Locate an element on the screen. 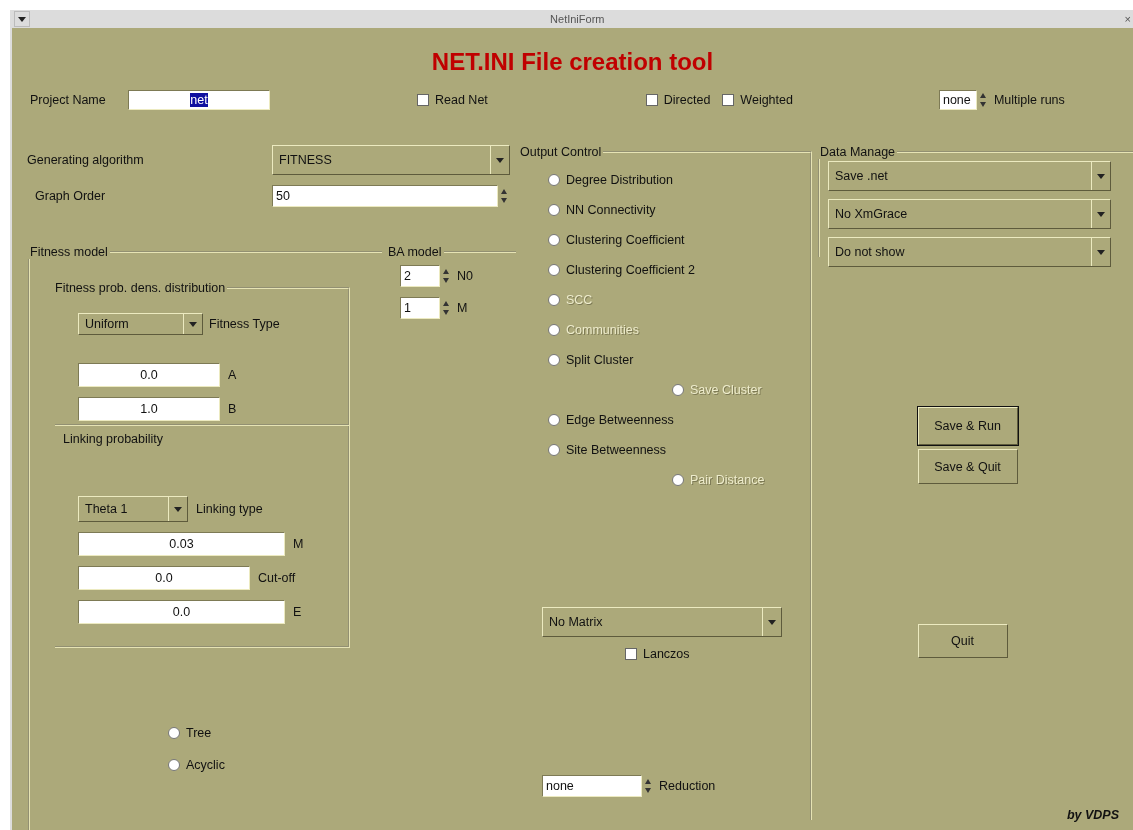 This screenshot has width=1133, height=830. checkbox-label: Lanczos is located at coordinates (666, 654).